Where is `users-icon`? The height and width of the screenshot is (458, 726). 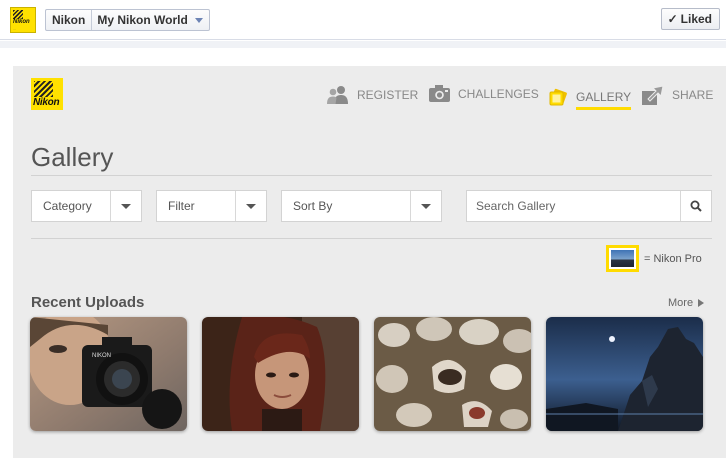
users-icon is located at coordinates (337, 95).